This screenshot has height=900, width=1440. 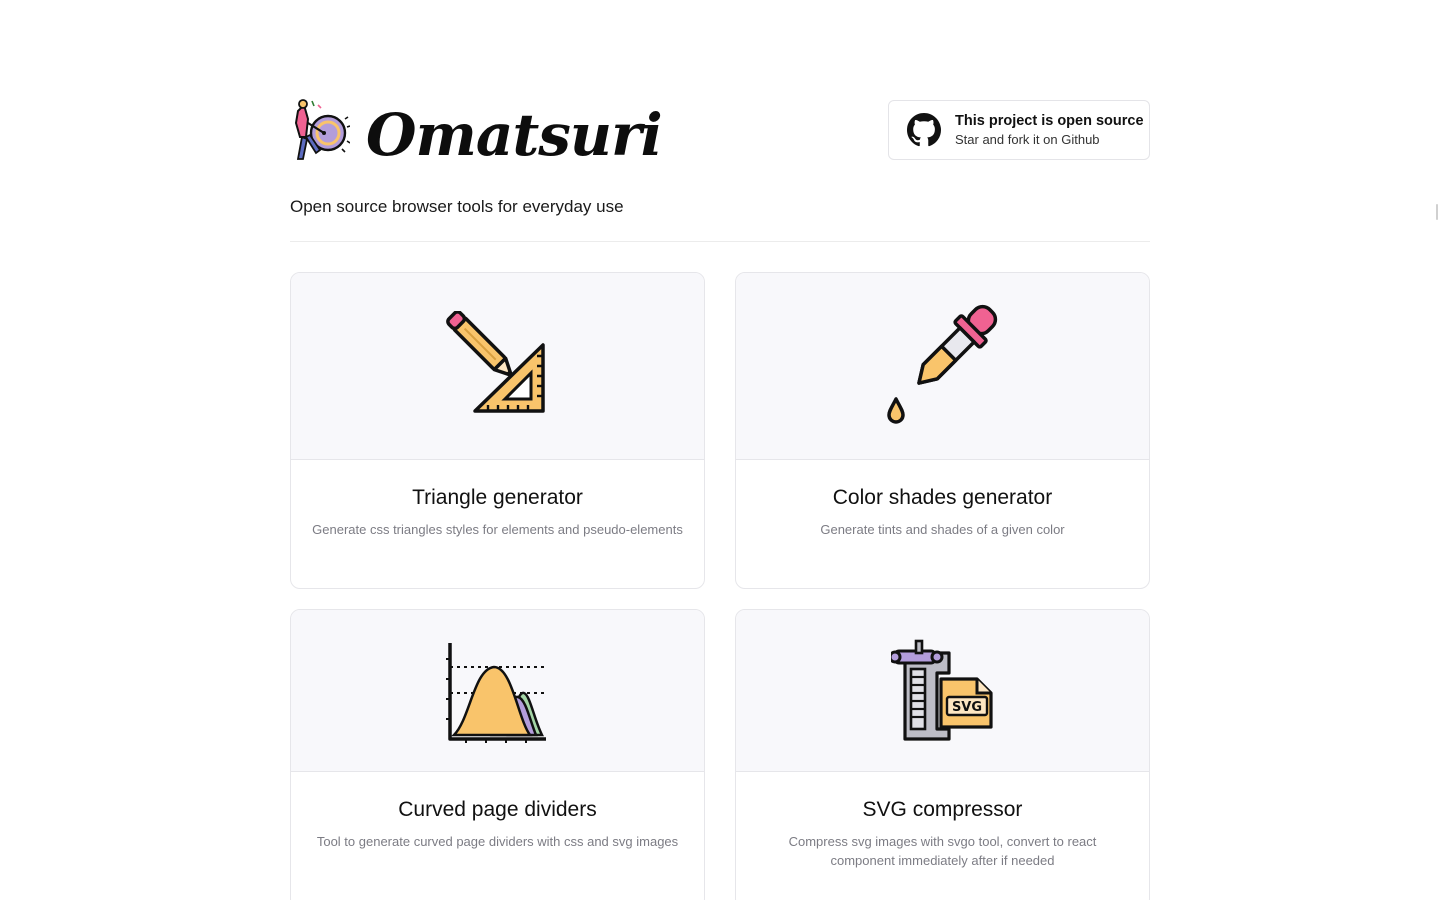 What do you see at coordinates (497, 809) in the screenshot?
I see `tool-card-title: Curved page dividers` at bounding box center [497, 809].